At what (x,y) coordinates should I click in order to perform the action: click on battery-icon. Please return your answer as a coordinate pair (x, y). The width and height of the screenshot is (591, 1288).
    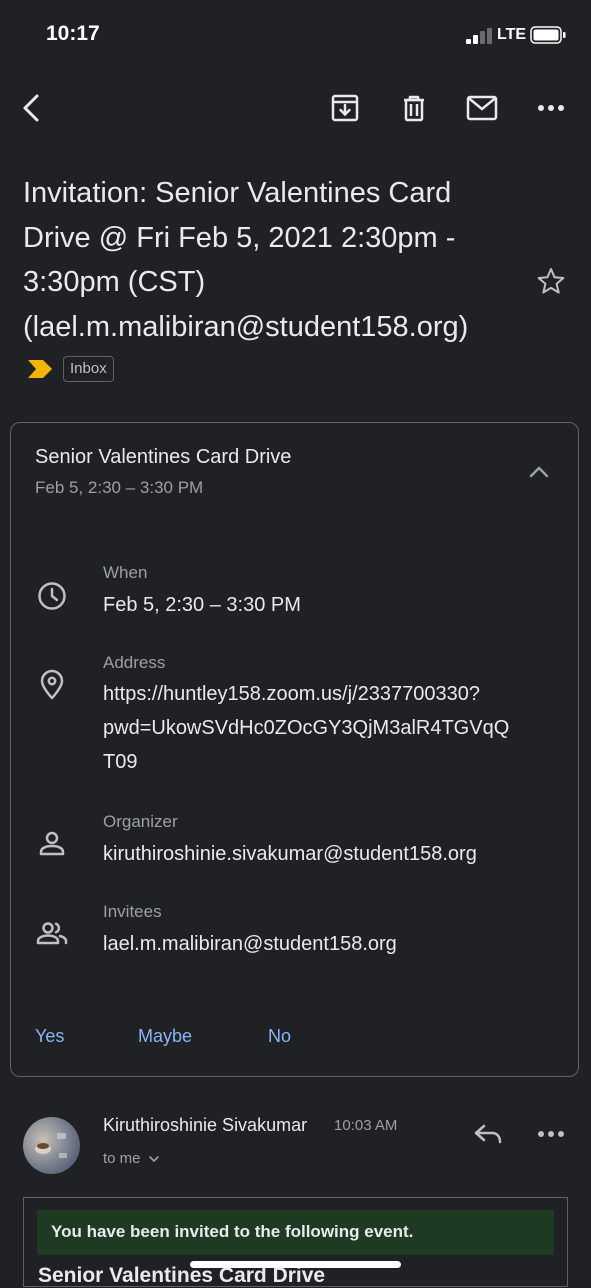
    Looking at the image, I should click on (548, 35).